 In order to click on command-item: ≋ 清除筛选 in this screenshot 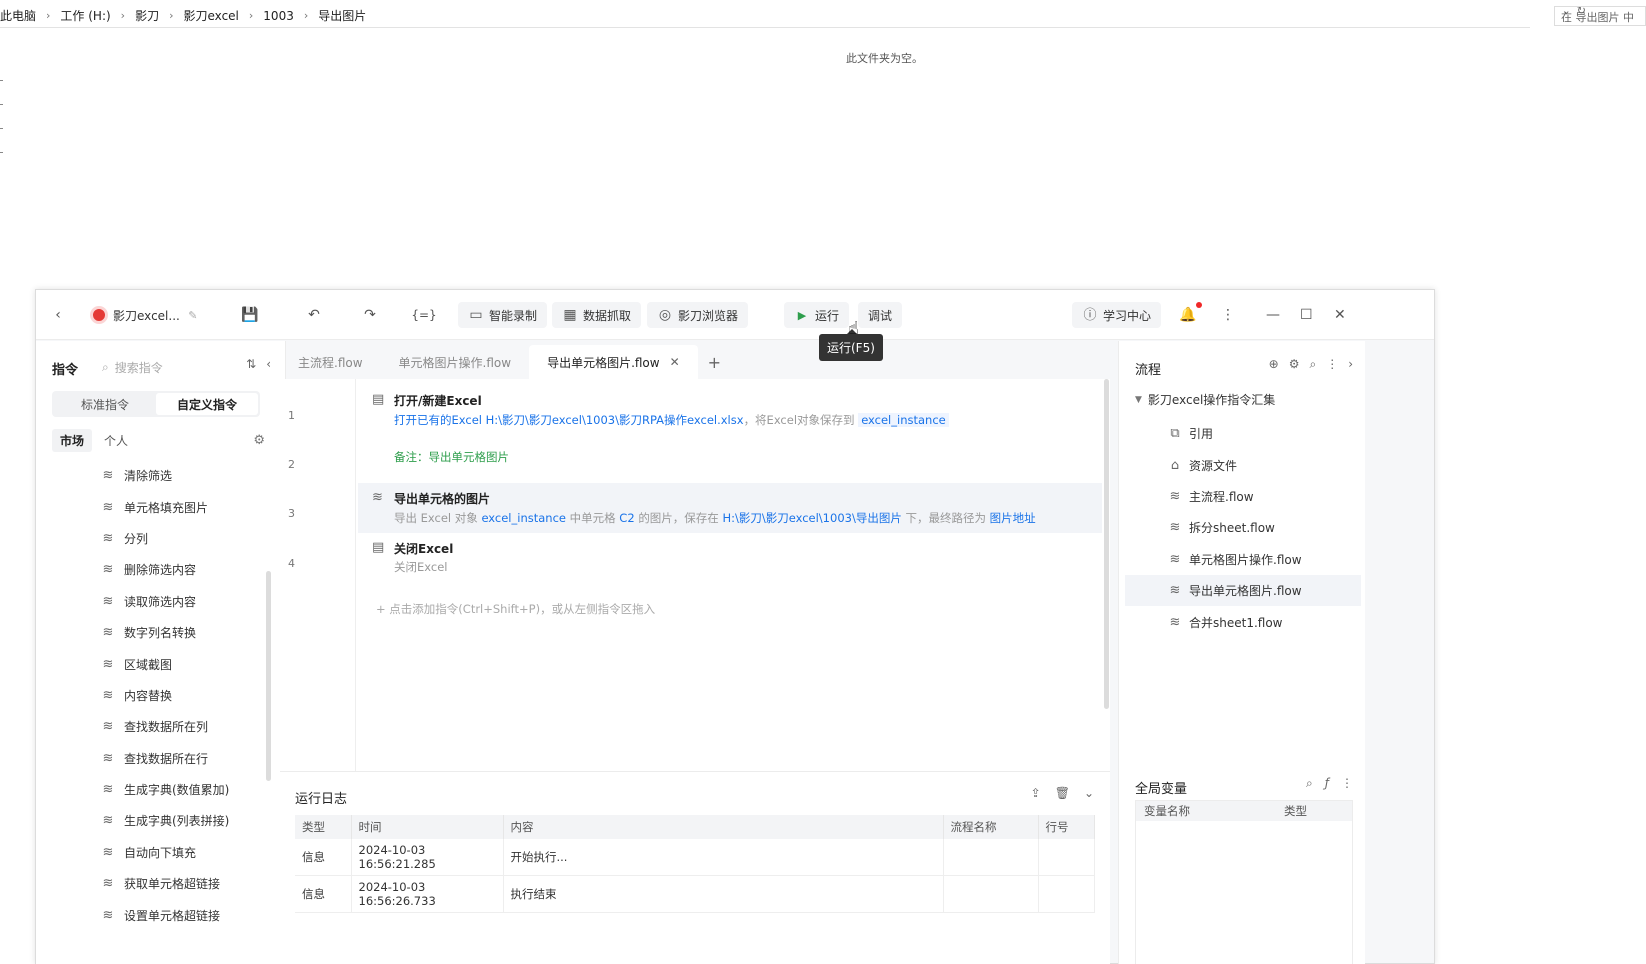, I will do `click(164, 475)`.